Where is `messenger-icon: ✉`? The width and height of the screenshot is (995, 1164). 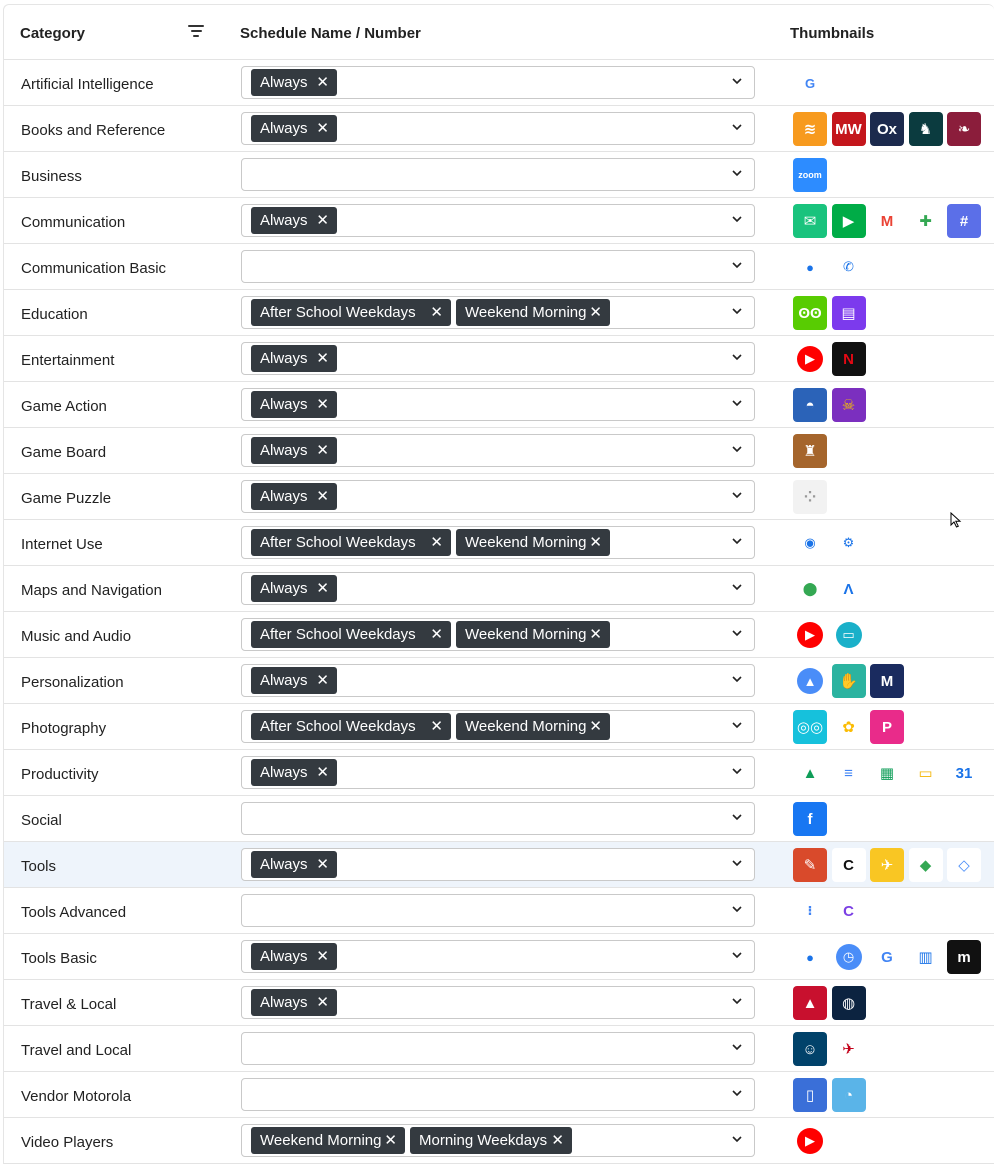 messenger-icon: ✉ is located at coordinates (810, 221).